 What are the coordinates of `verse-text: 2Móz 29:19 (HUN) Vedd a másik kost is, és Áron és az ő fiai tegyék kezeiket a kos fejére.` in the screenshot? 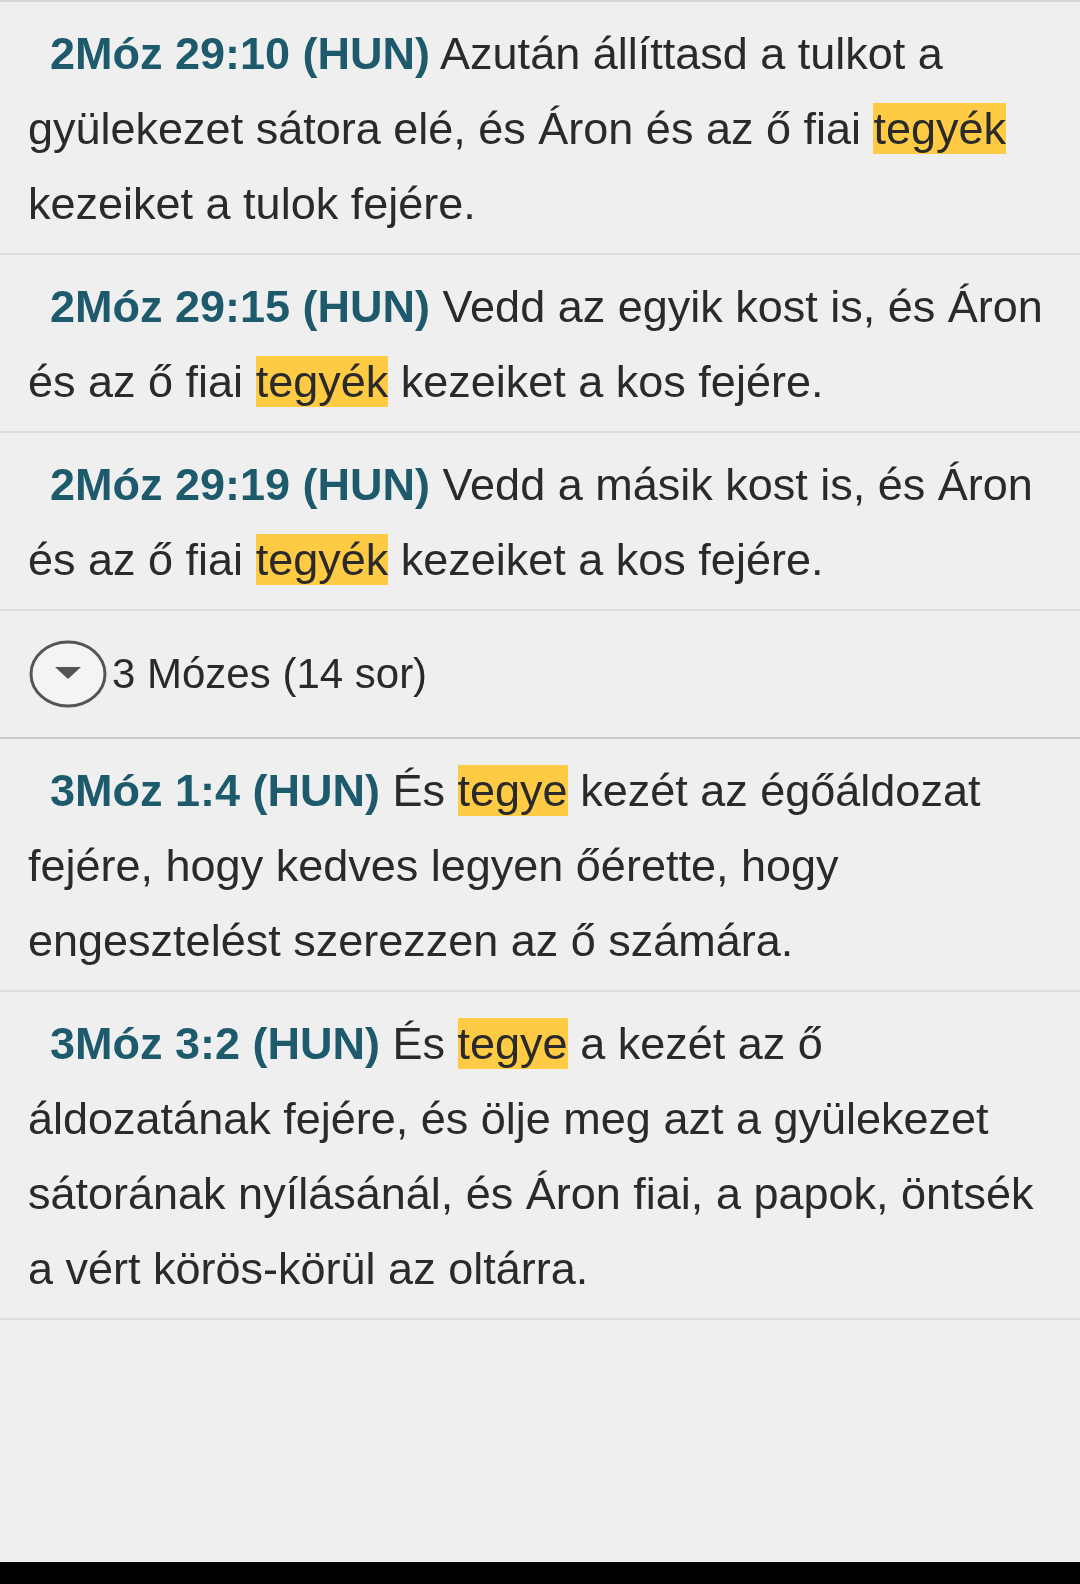 It's located at (531, 522).